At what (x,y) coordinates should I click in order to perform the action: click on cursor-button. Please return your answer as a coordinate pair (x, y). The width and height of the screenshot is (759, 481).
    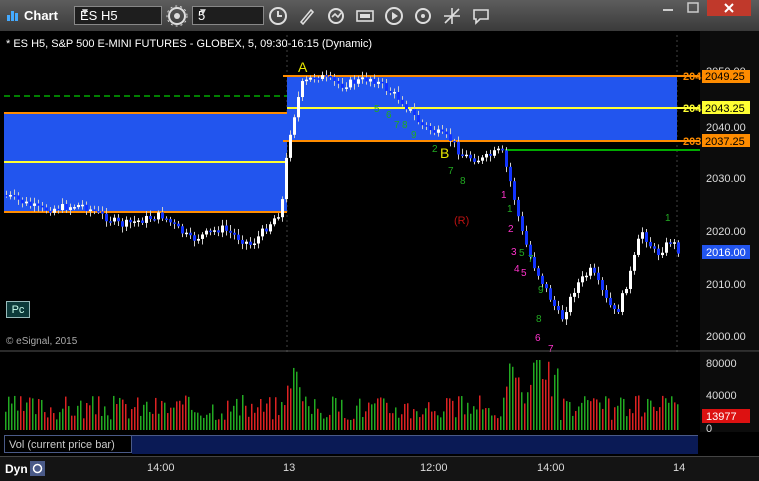
    Looking at the image, I should click on (452, 16).